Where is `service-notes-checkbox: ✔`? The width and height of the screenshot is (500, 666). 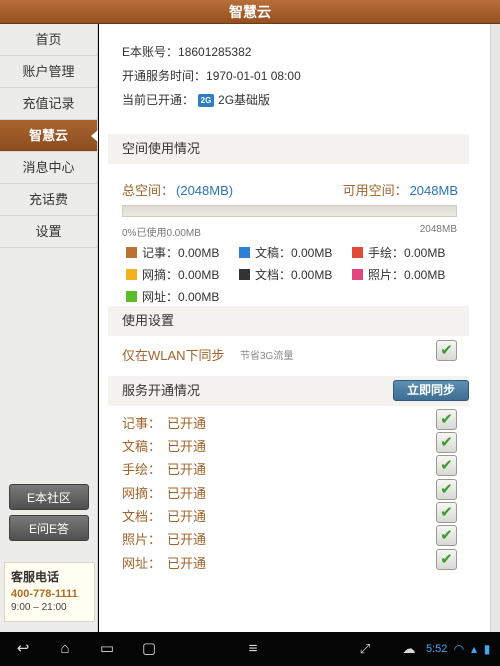 service-notes-checkbox: ✔ is located at coordinates (446, 419).